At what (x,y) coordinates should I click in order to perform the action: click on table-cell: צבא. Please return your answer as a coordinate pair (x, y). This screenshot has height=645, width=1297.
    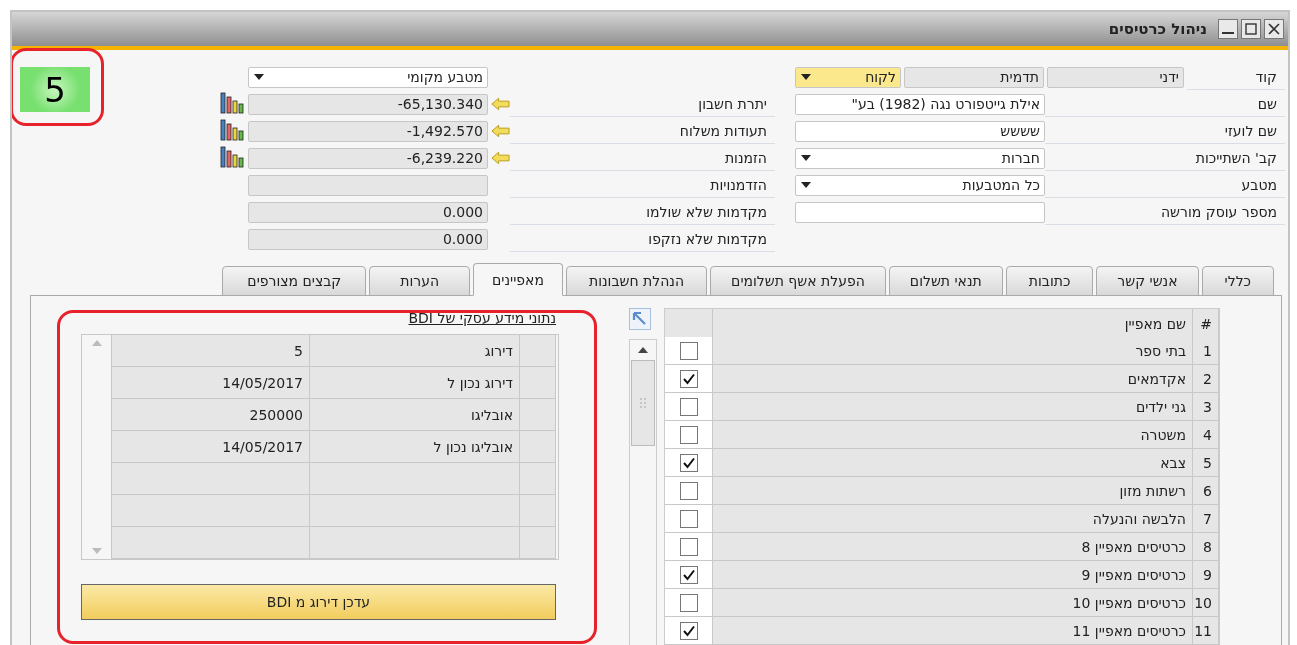
    Looking at the image, I should click on (953, 463).